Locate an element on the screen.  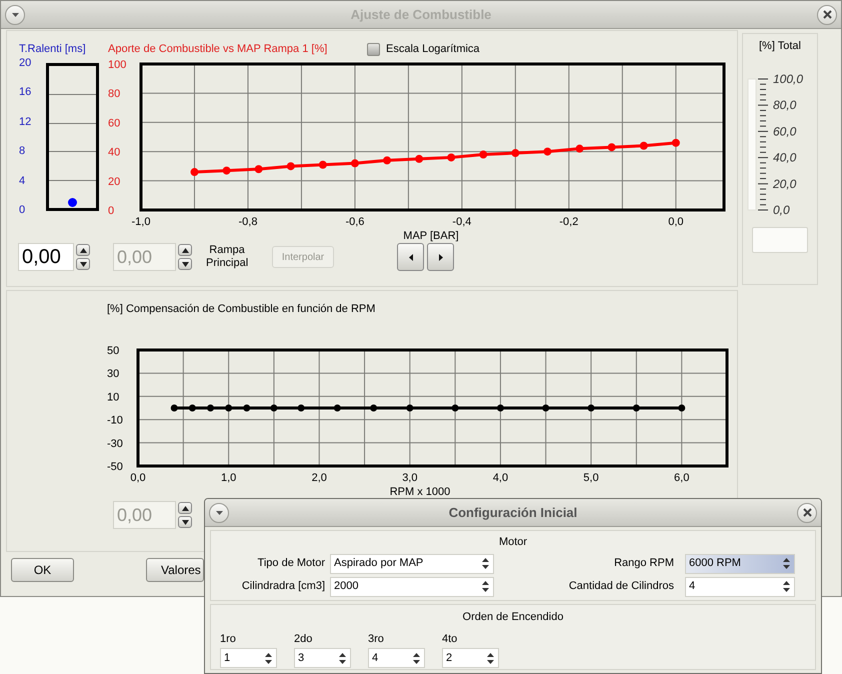
chart-title: Aporte de Combustible vs MAP Rampa 1 [%] is located at coordinates (218, 49).